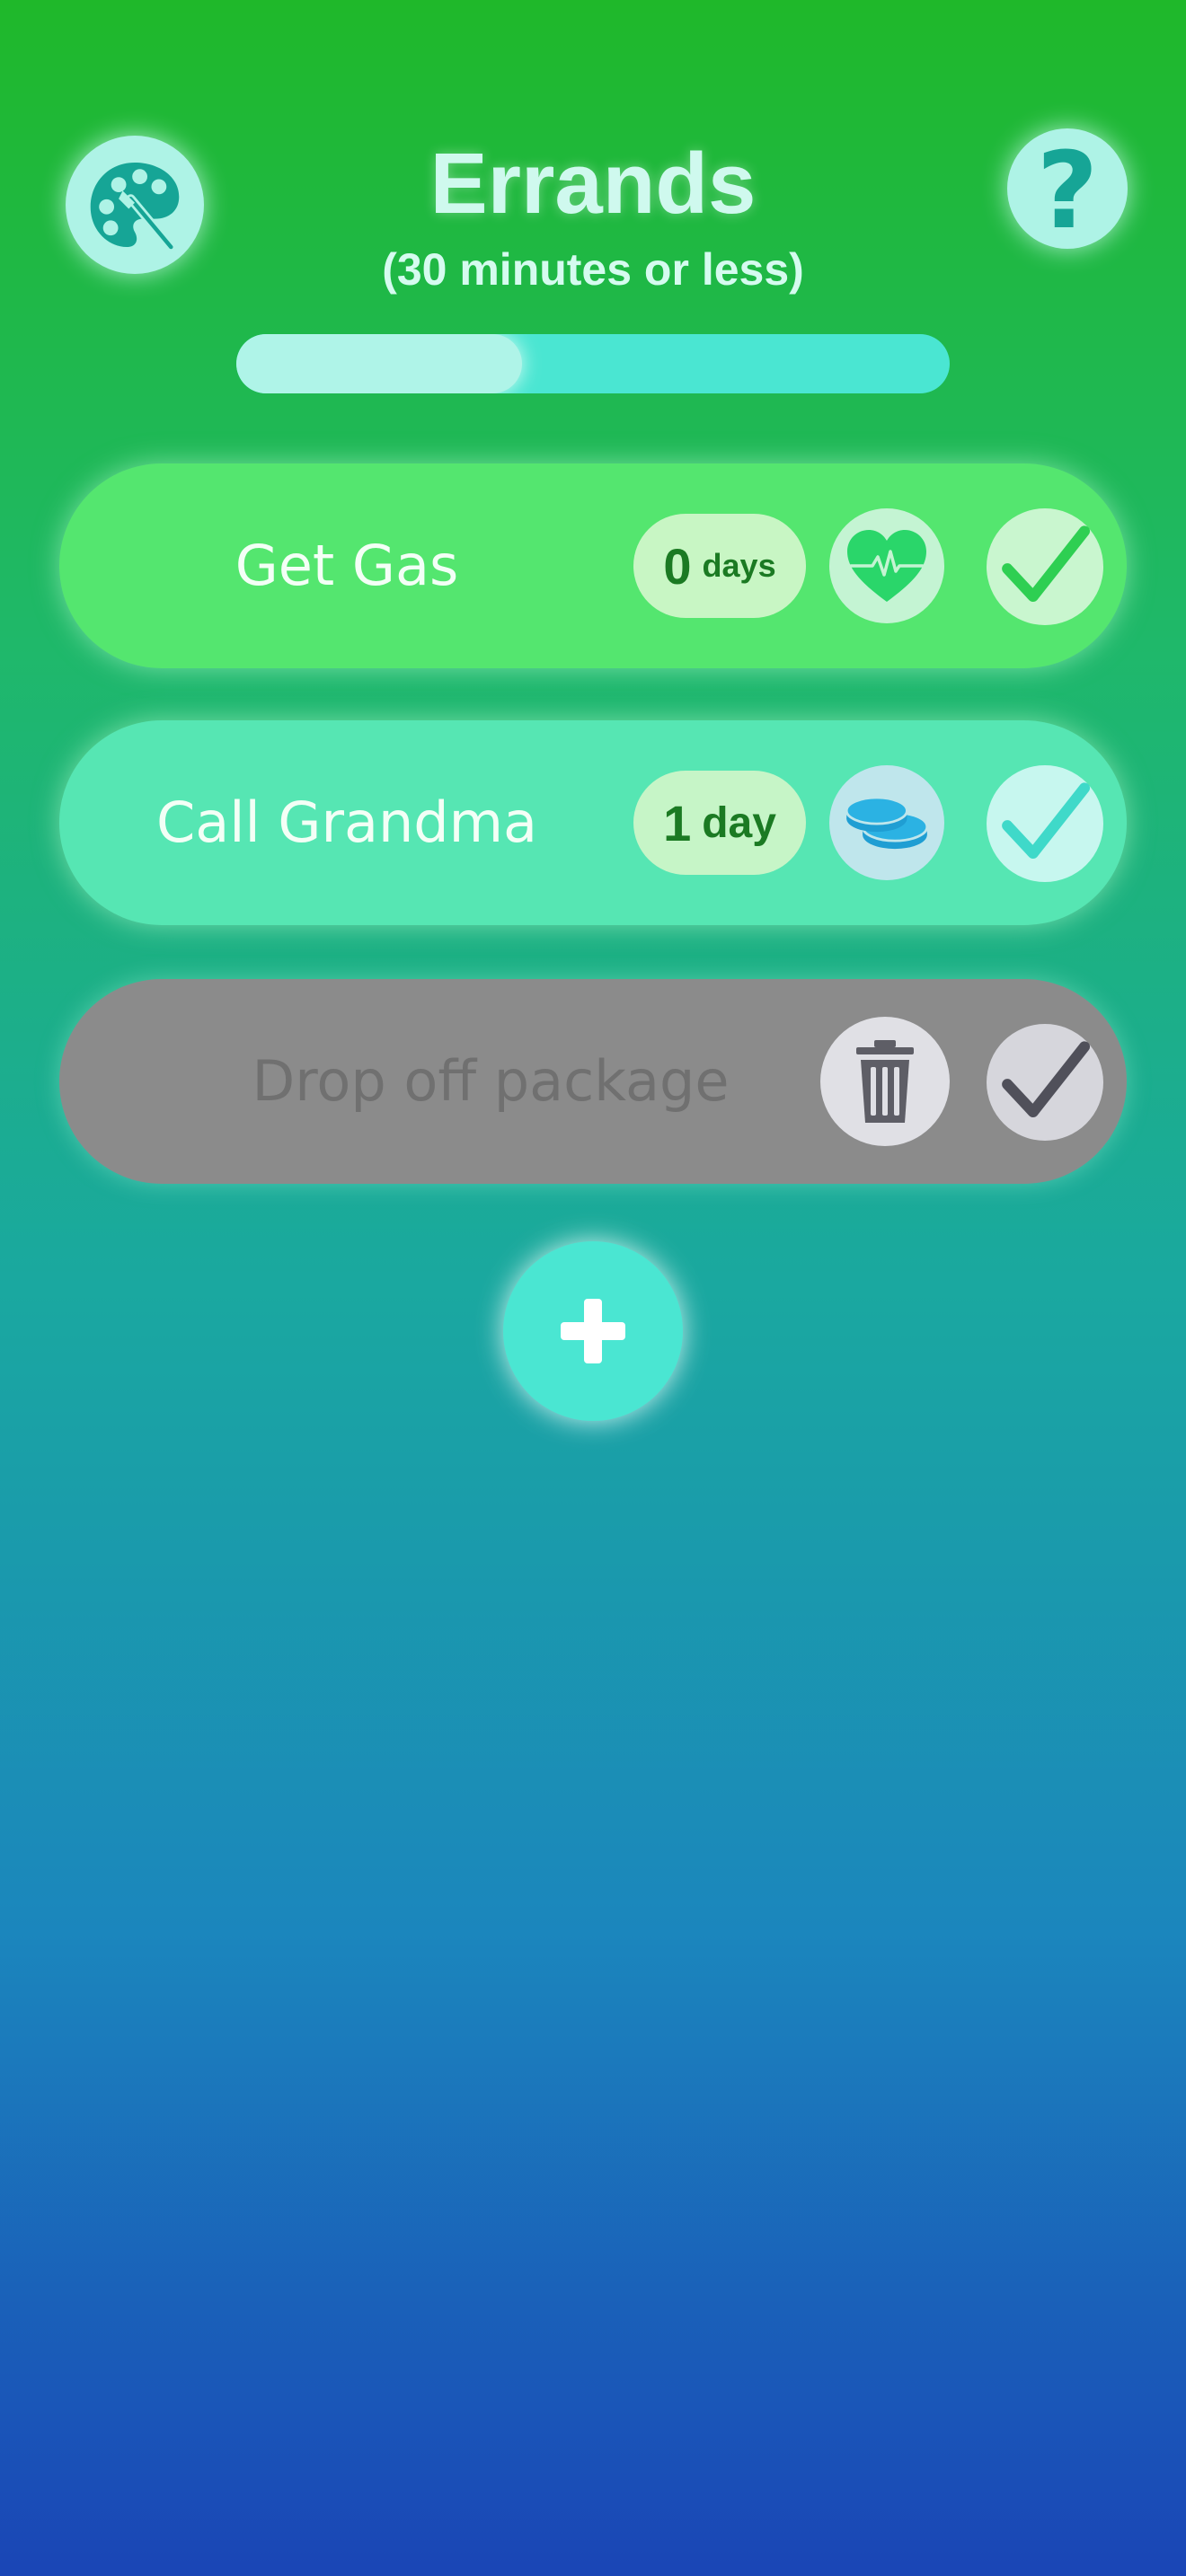  I want to click on progress-bar-fill, so click(379, 363).